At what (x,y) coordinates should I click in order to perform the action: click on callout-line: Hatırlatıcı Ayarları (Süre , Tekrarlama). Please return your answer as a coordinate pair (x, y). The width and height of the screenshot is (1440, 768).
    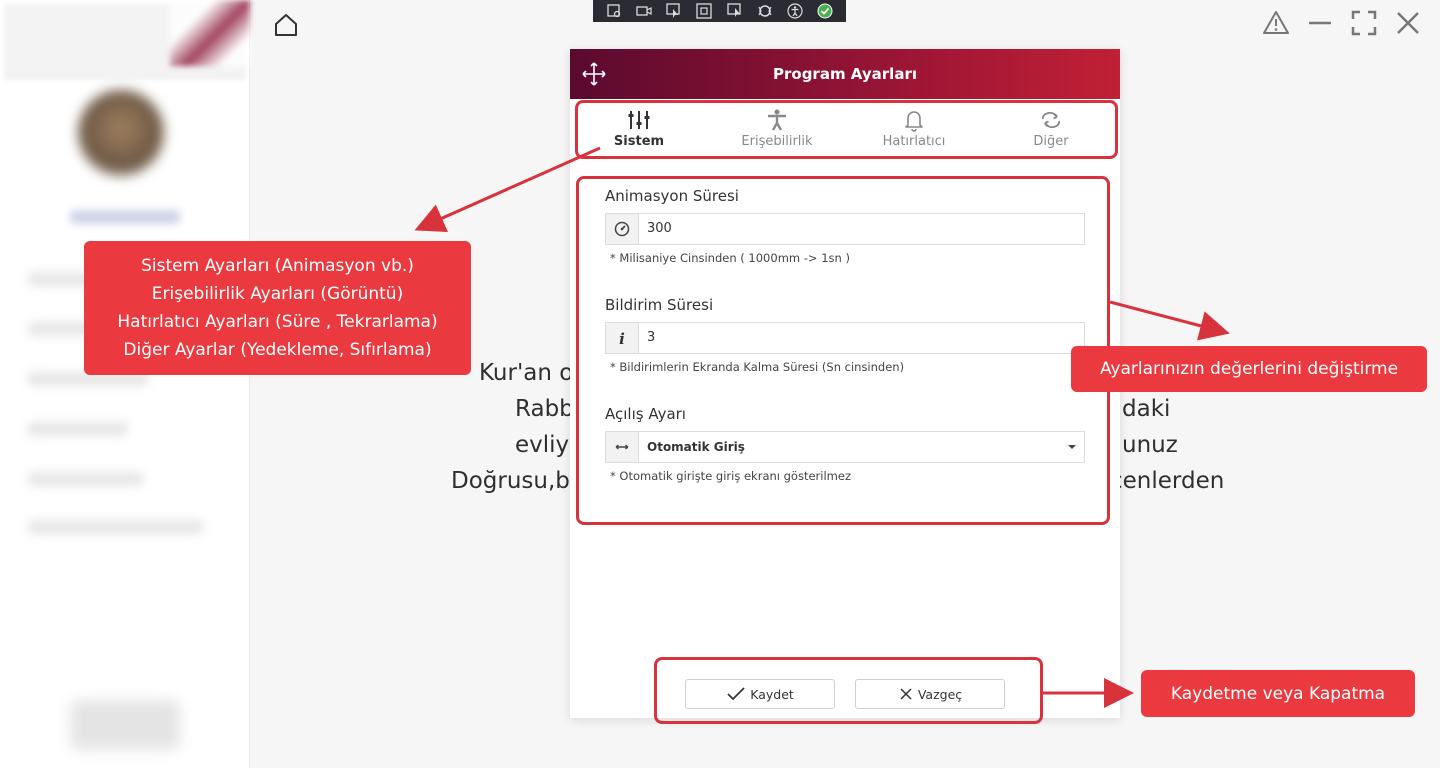
    Looking at the image, I should click on (277, 322).